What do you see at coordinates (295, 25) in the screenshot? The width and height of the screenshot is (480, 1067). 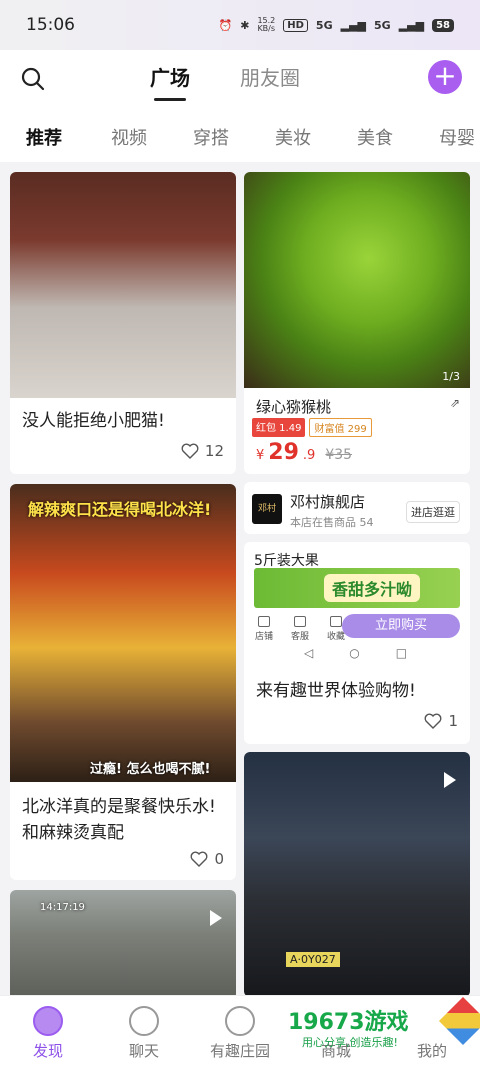 I see `hd-badge: HD` at bounding box center [295, 25].